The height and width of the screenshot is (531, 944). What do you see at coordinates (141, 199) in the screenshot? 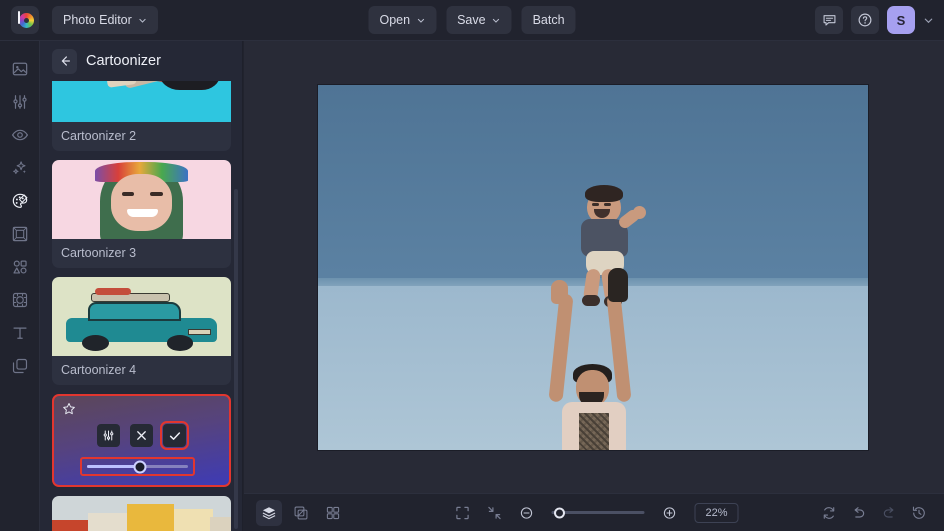
I see `pink-portrait-thumbnail` at bounding box center [141, 199].